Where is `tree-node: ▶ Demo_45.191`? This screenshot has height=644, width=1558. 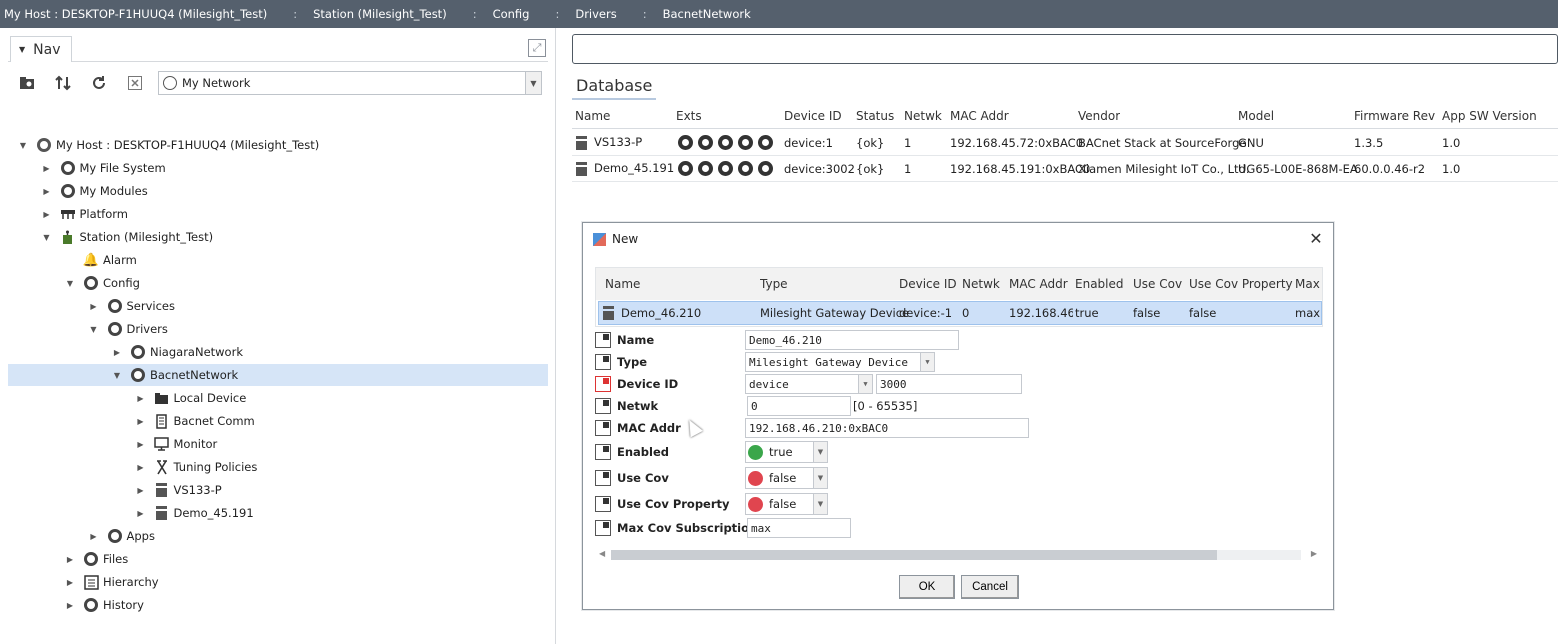
tree-node: ▶ Demo_45.191 is located at coordinates (278, 513).